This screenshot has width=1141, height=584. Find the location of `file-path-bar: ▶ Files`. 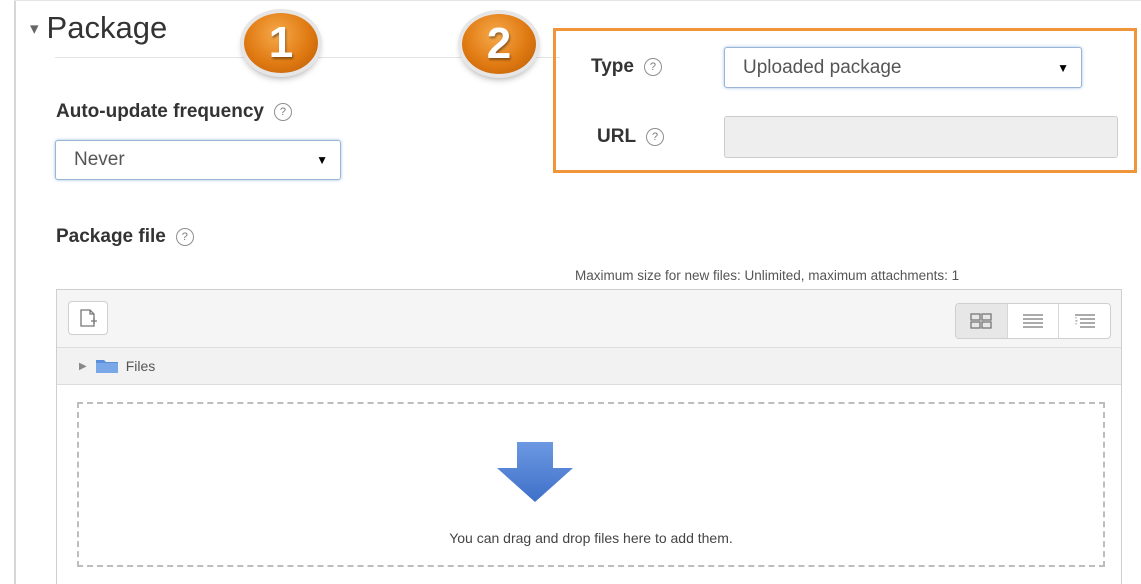

file-path-bar: ▶ Files is located at coordinates (589, 366).